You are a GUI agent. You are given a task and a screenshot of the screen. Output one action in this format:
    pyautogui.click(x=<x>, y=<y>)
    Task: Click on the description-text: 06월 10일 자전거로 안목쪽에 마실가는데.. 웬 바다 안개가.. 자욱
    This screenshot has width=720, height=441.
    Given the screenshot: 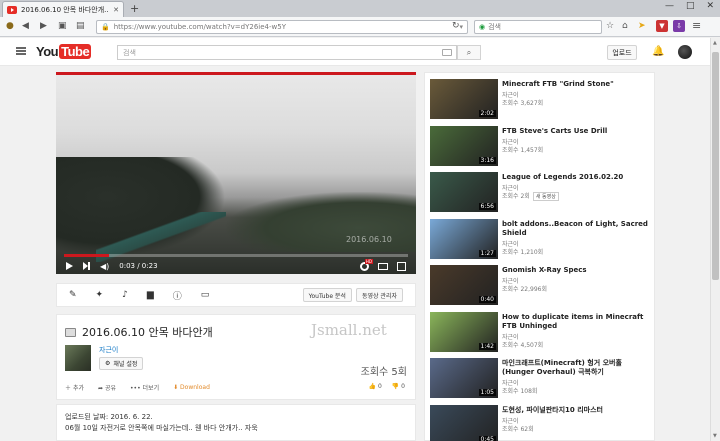 What is the action you would take?
    pyautogui.click(x=161, y=428)
    